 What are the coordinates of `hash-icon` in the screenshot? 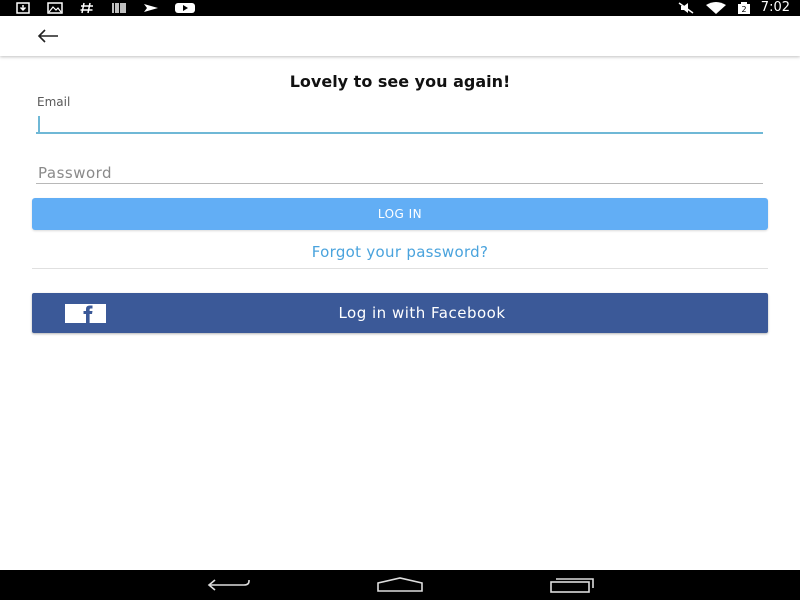 It's located at (86, 8).